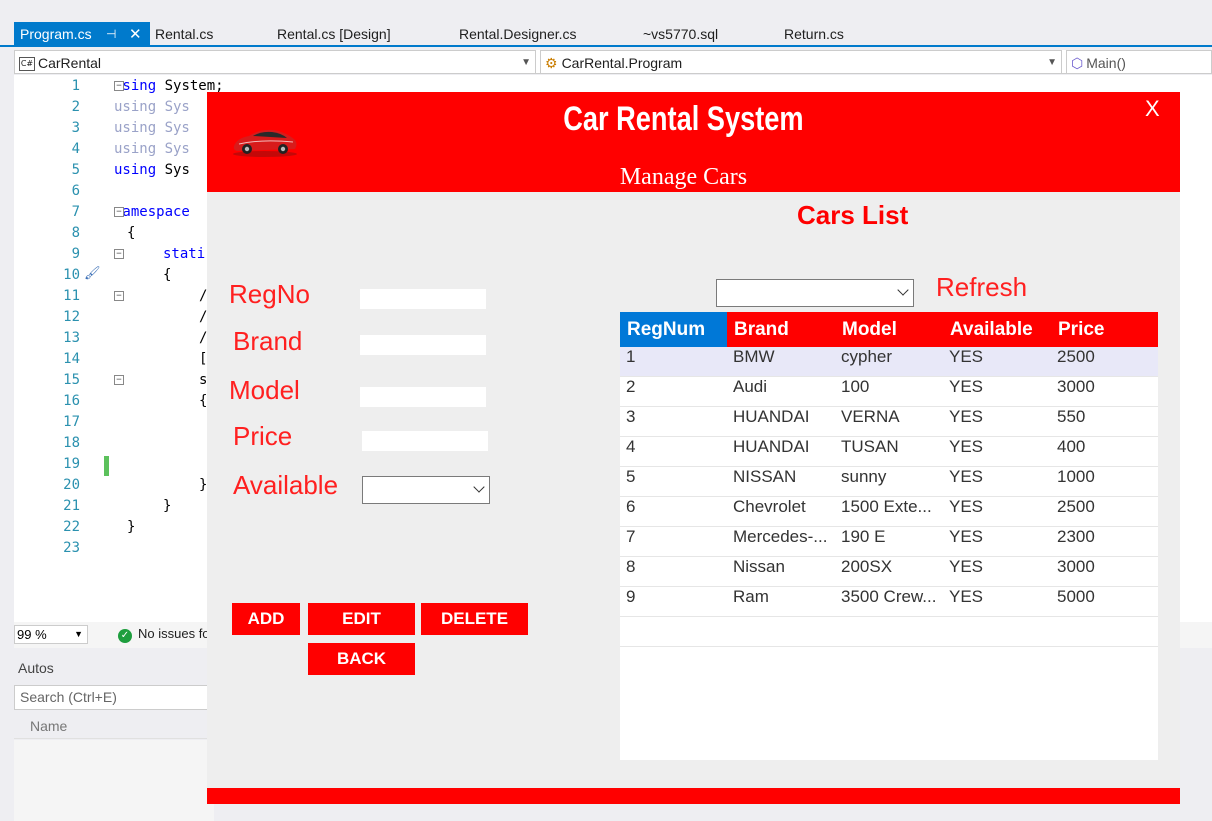 The height and width of the screenshot is (821, 1212). Describe the element at coordinates (114, 697) in the screenshot. I see `autos-search-input: Search (Ctrl+E)` at that location.